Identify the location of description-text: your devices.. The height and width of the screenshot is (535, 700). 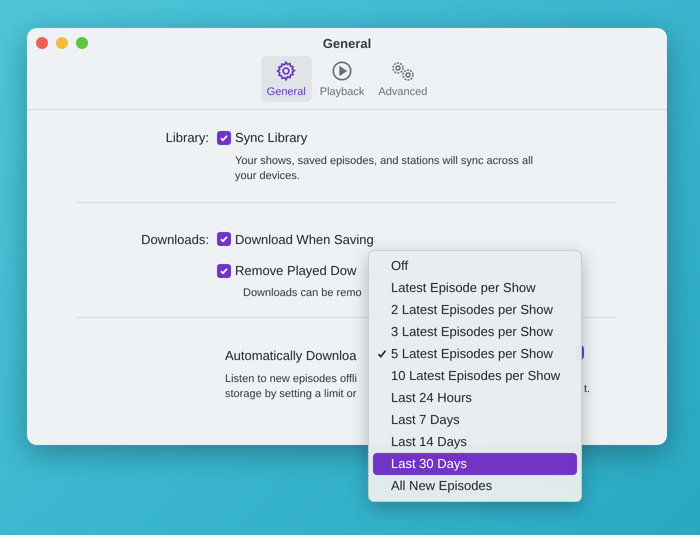
(267, 176).